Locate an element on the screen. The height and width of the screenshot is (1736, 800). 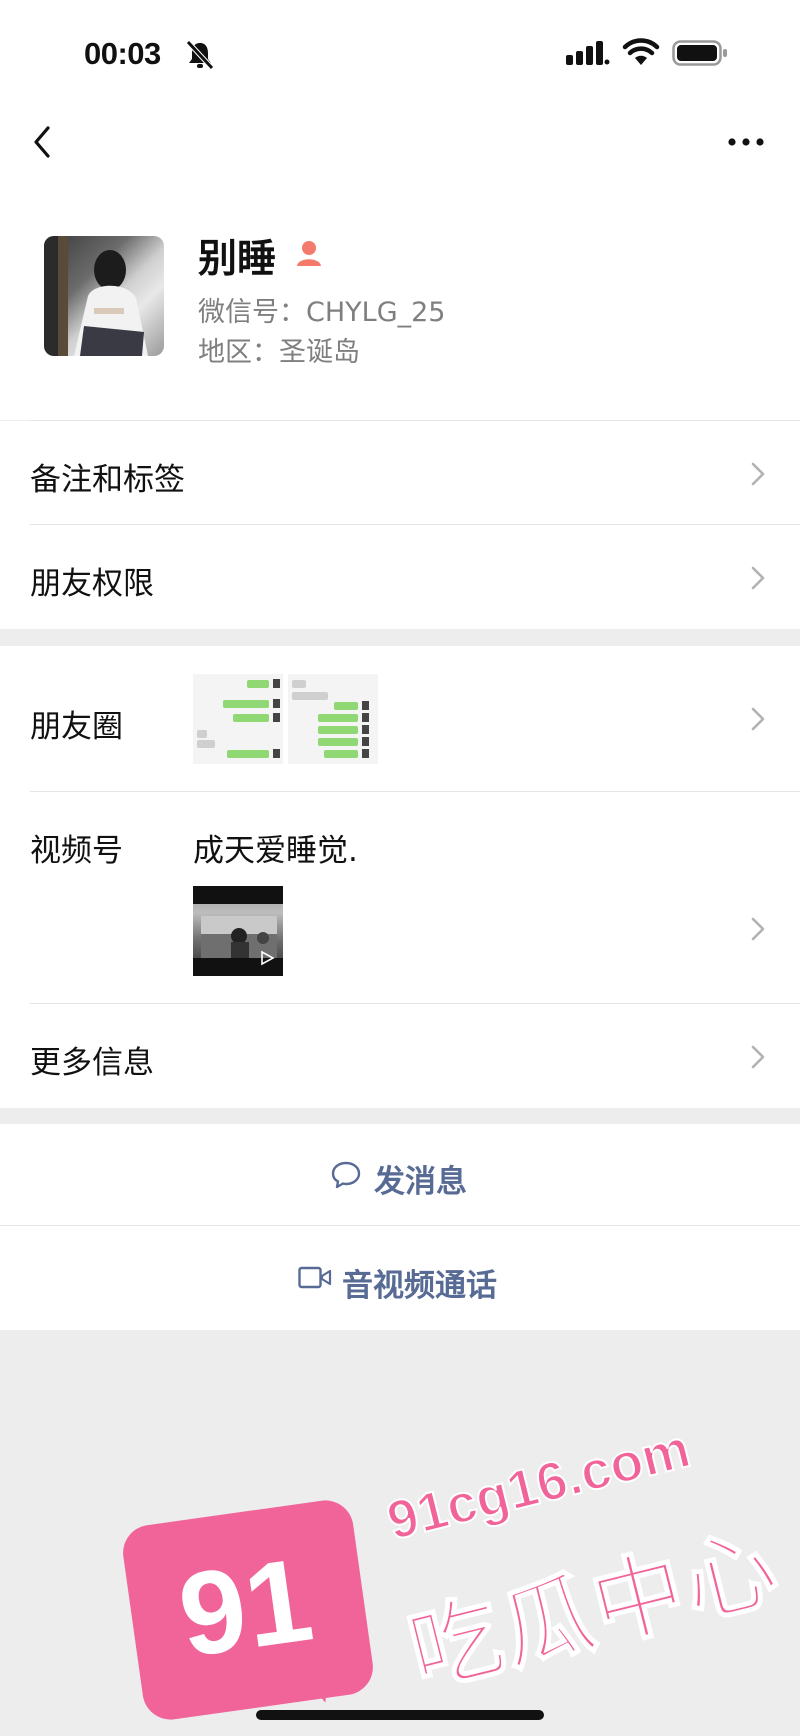
battery-icon is located at coordinates (699, 53).